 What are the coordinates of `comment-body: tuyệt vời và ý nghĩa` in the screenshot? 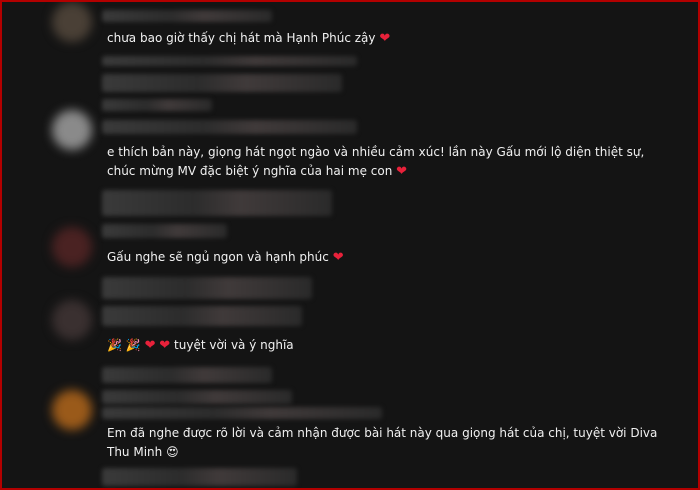 It's located at (234, 345).